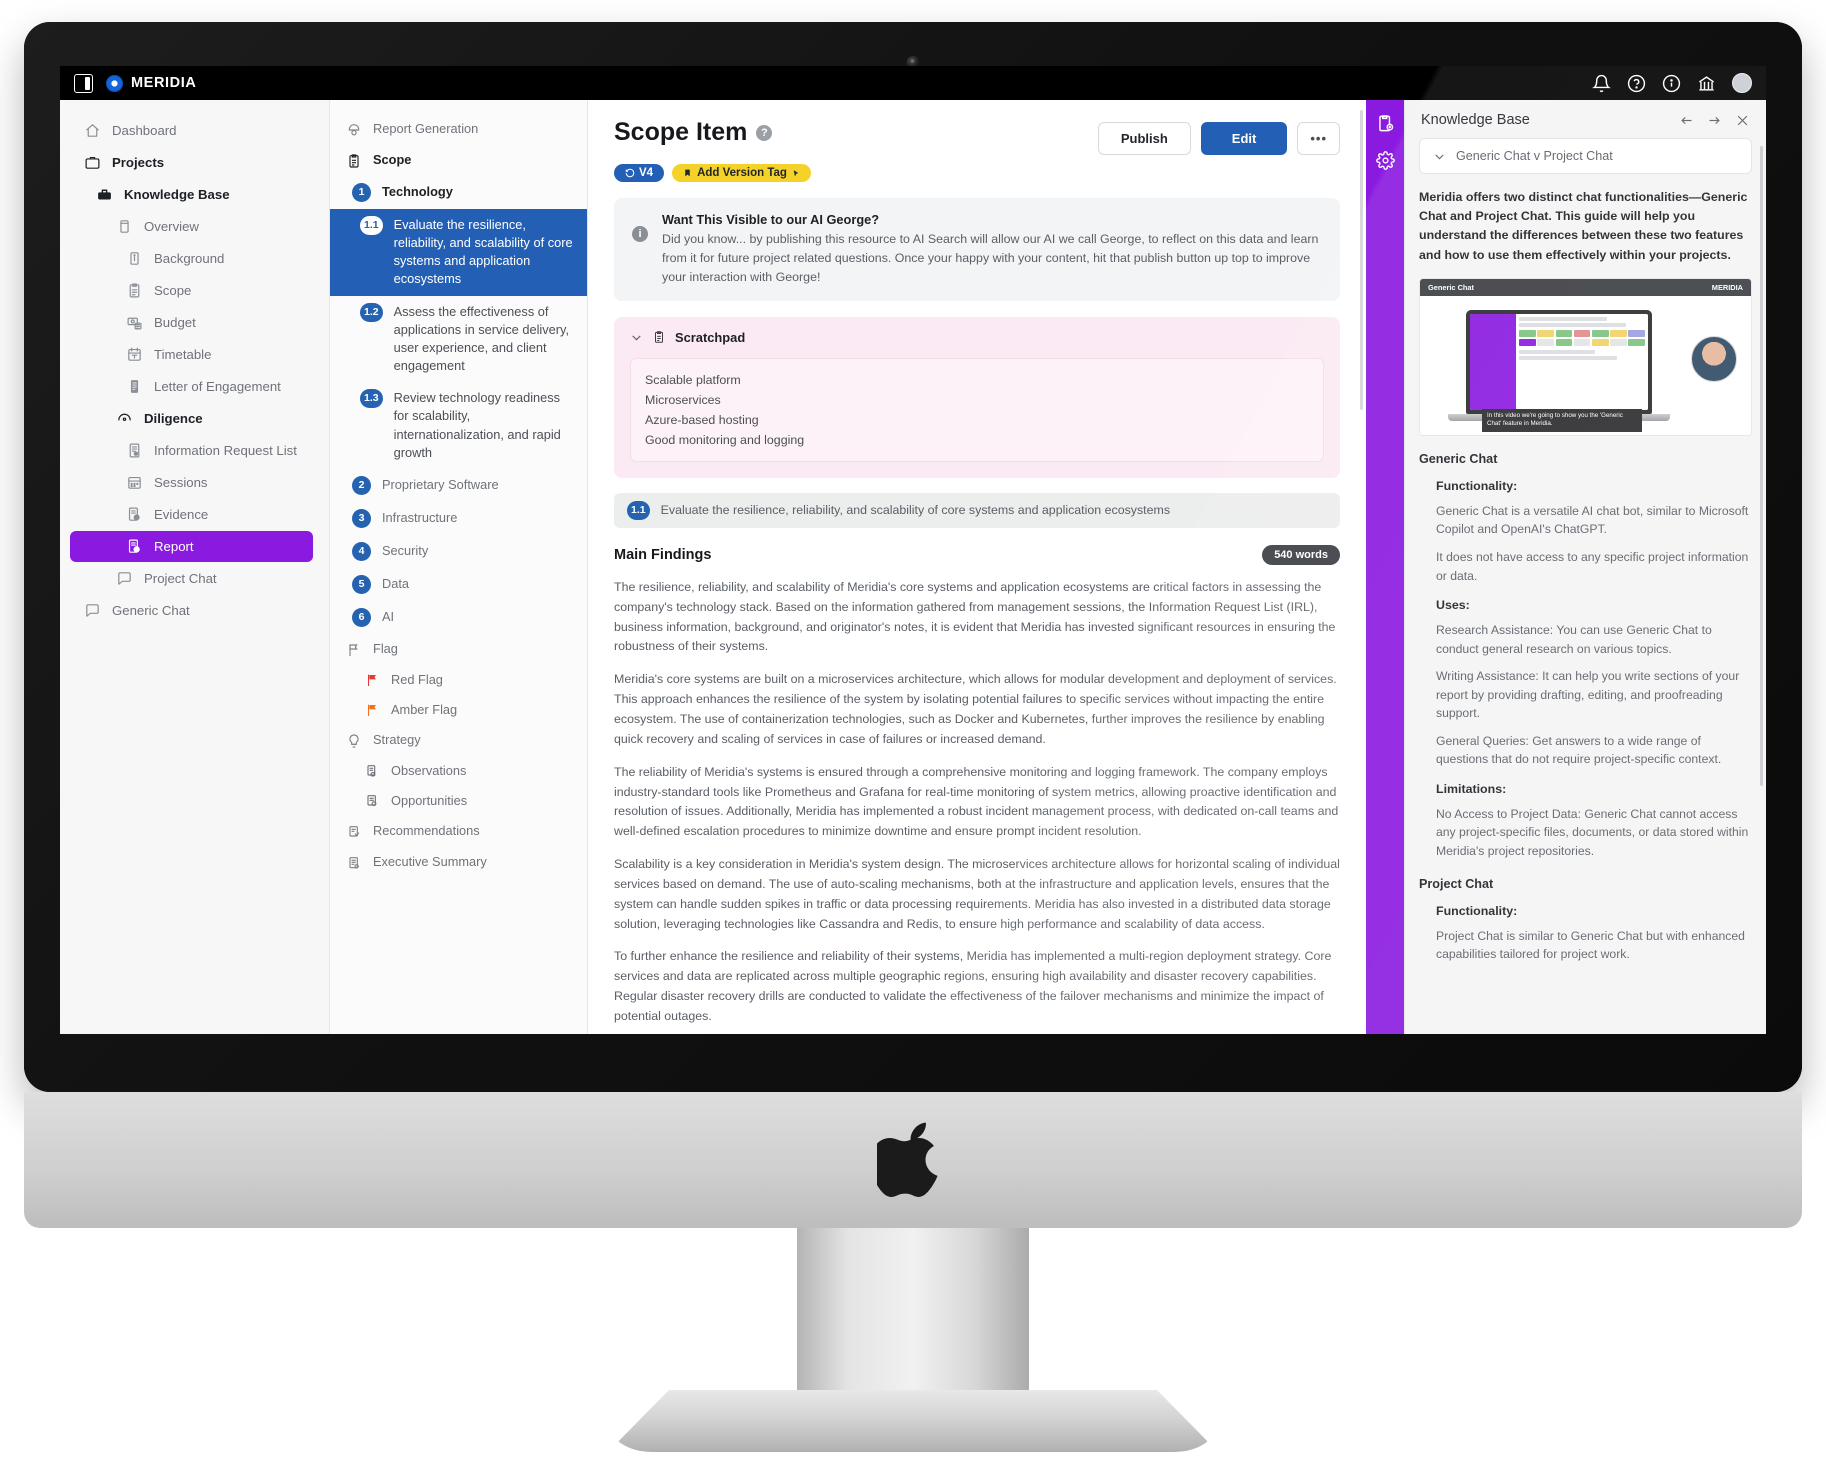 The width and height of the screenshot is (1826, 1476). Describe the element at coordinates (458, 160) in the screenshot. I see `tree-section-scope: Scope` at that location.